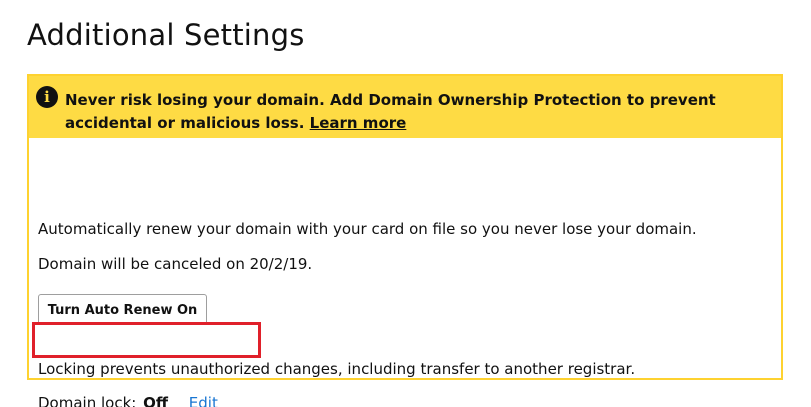 The image size is (811, 407). Describe the element at coordinates (122, 309) in the screenshot. I see `turn-auto-renew-on-button: Turn Auto Renew On` at that location.